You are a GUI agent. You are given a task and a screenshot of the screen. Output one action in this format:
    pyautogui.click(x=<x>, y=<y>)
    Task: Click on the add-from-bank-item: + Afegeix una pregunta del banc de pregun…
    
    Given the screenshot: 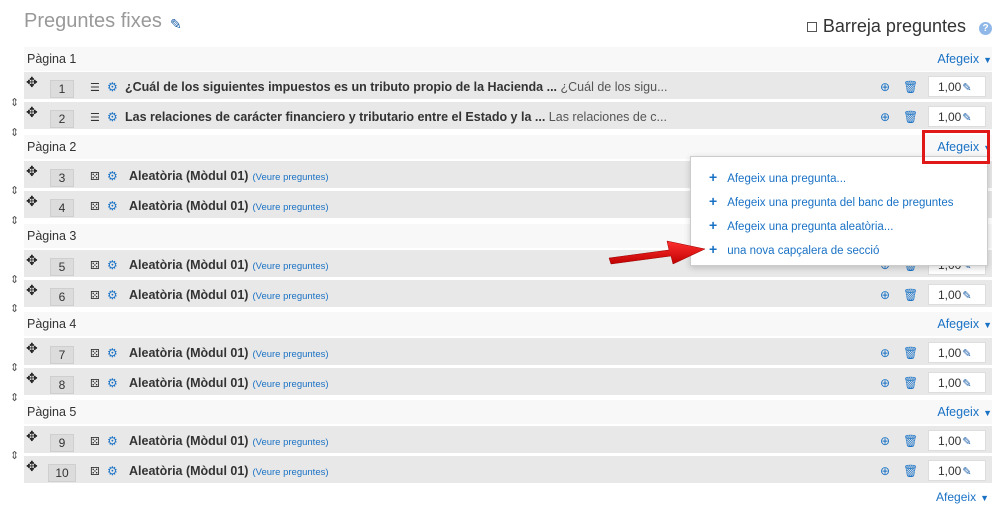 What is the action you would take?
    pyautogui.click(x=831, y=201)
    